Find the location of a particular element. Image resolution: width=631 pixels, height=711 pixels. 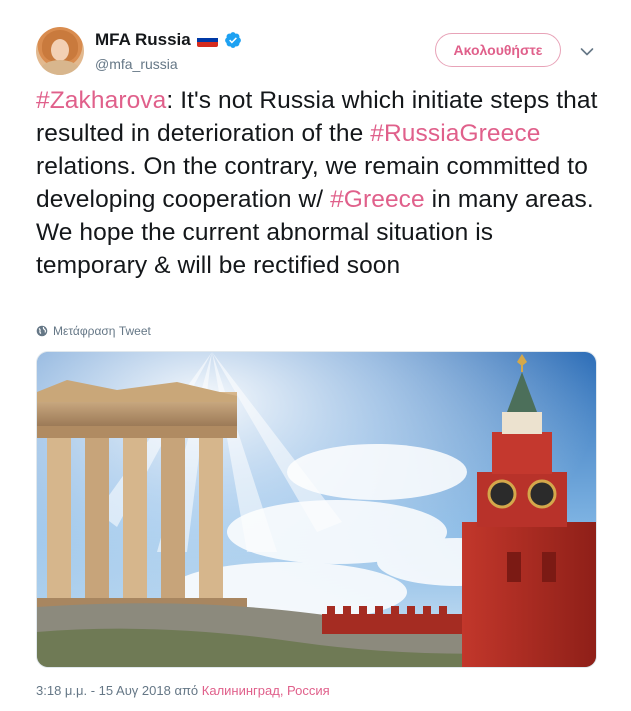

globe-icon is located at coordinates (42, 331).